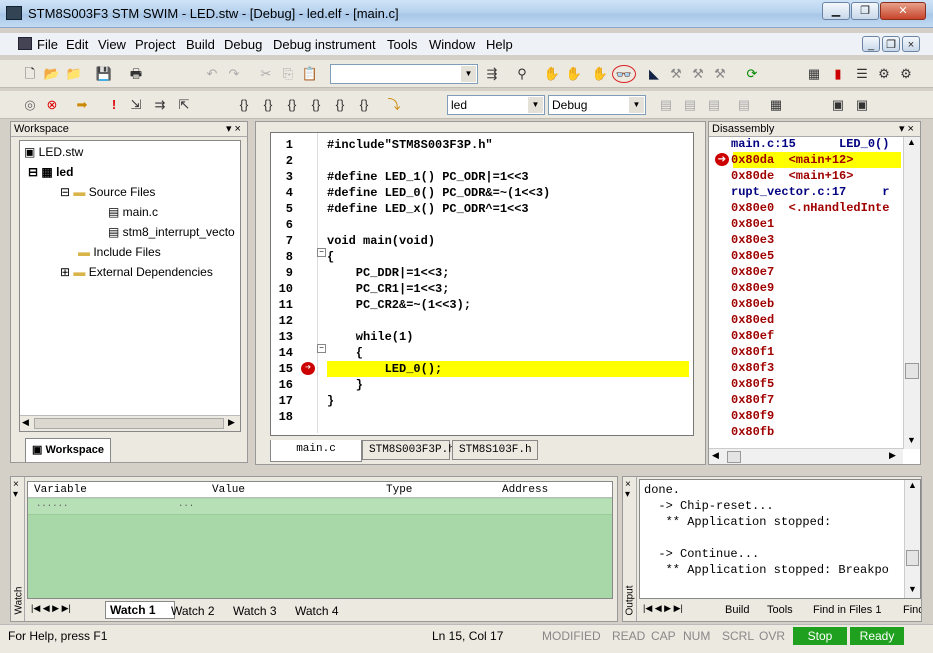 The width and height of the screenshot is (933, 653). What do you see at coordinates (752, 352) in the screenshot?
I see `disassembly-line: 0x80f1` at bounding box center [752, 352].